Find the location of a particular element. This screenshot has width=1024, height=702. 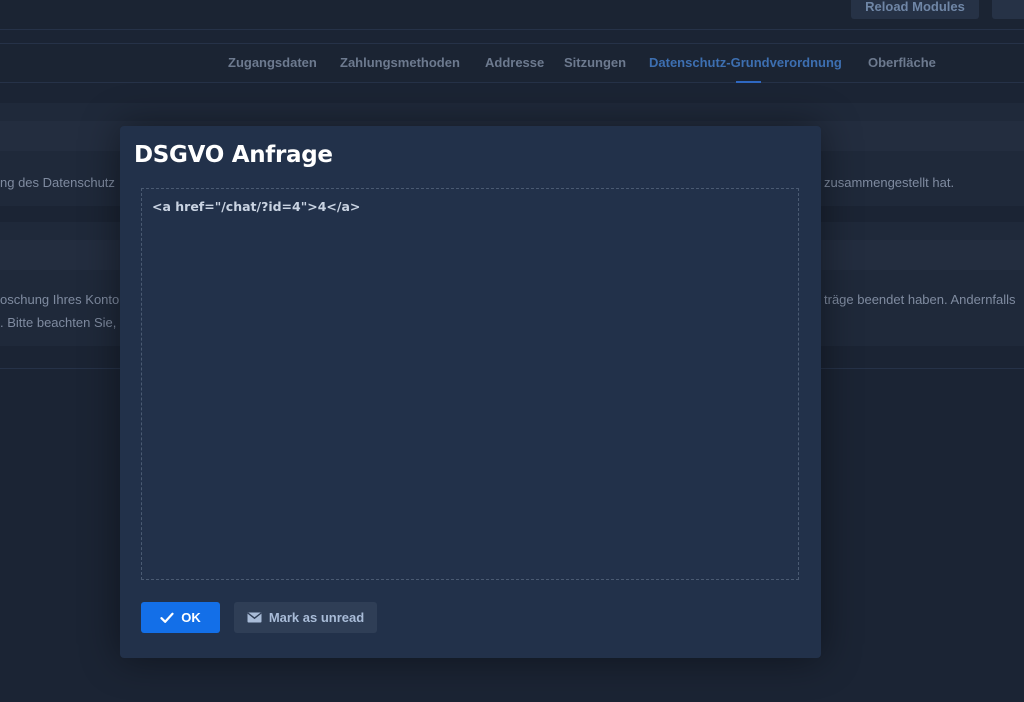

mark-as-unread-button: Mark as unread is located at coordinates (305, 617).